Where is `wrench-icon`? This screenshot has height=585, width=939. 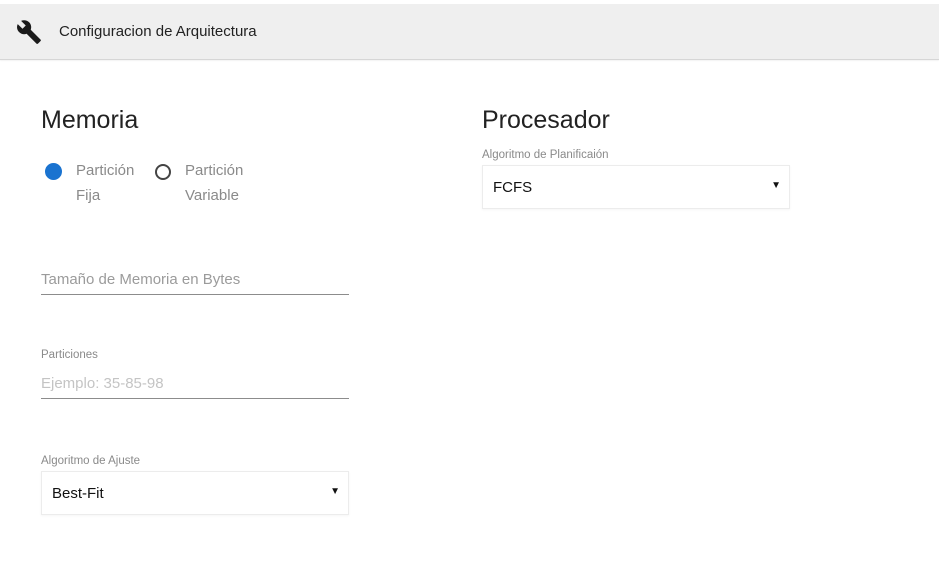
wrench-icon is located at coordinates (29, 32).